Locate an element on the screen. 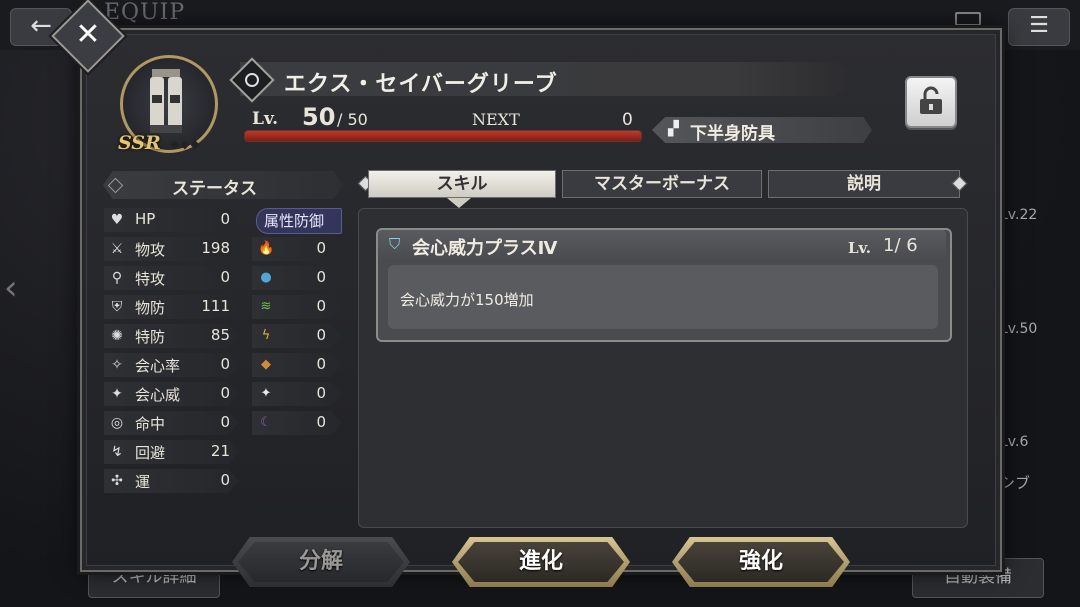 The height and width of the screenshot is (607, 1080). disassemble-button: 分解 is located at coordinates (321, 562).